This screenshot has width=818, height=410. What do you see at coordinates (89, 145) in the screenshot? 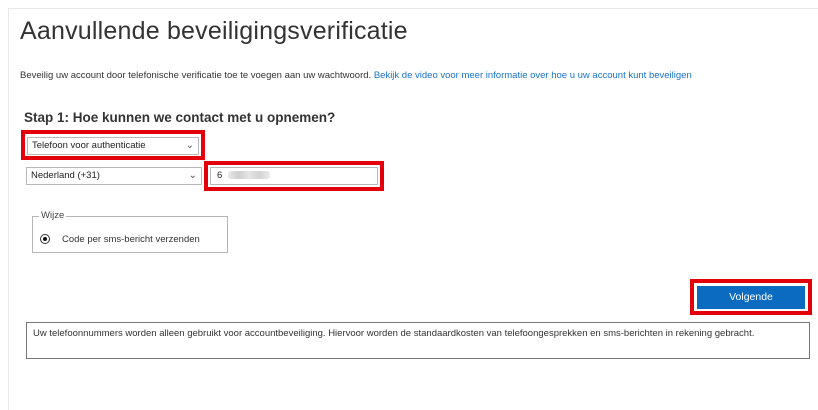
I see `contact-method-value: Telefoon voor authenticatie` at bounding box center [89, 145].